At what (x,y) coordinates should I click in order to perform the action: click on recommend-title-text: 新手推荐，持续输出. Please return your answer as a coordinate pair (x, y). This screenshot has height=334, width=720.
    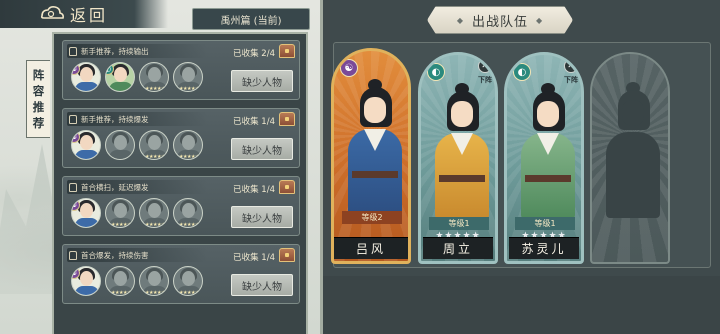
    Looking at the image, I should click on (115, 51).